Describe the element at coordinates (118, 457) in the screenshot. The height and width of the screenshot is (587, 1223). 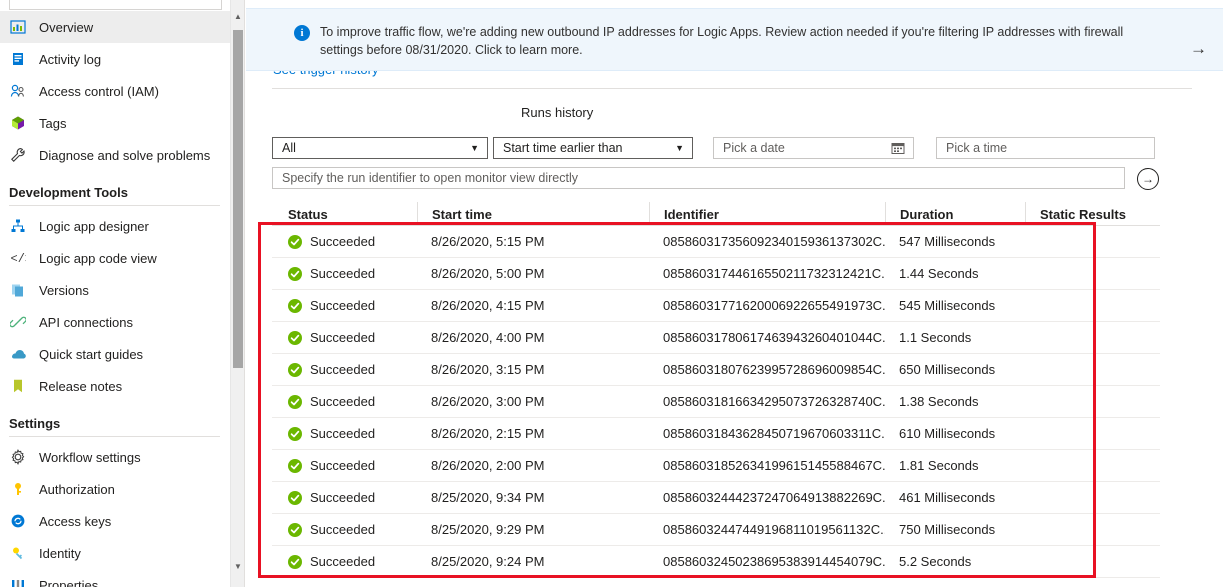
I see `sidebar-item-workflow-settings: Workflow settings` at that location.